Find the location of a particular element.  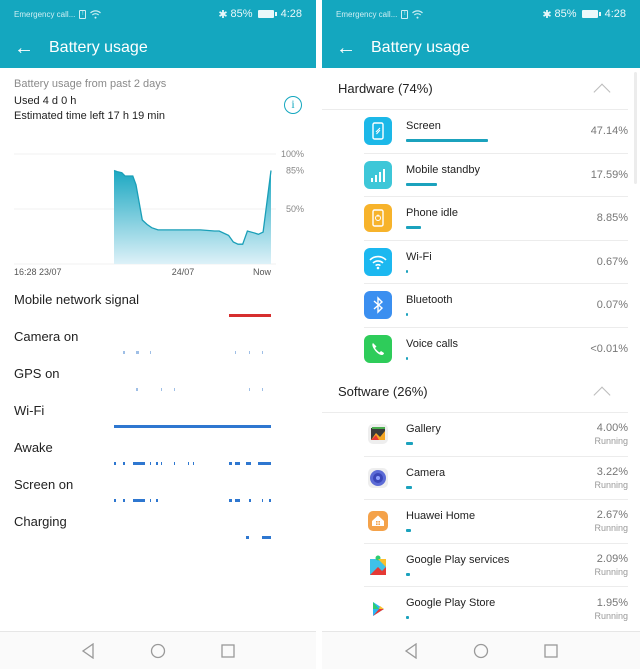

usage-item-values: 8.85% is located at coordinates (612, 218).